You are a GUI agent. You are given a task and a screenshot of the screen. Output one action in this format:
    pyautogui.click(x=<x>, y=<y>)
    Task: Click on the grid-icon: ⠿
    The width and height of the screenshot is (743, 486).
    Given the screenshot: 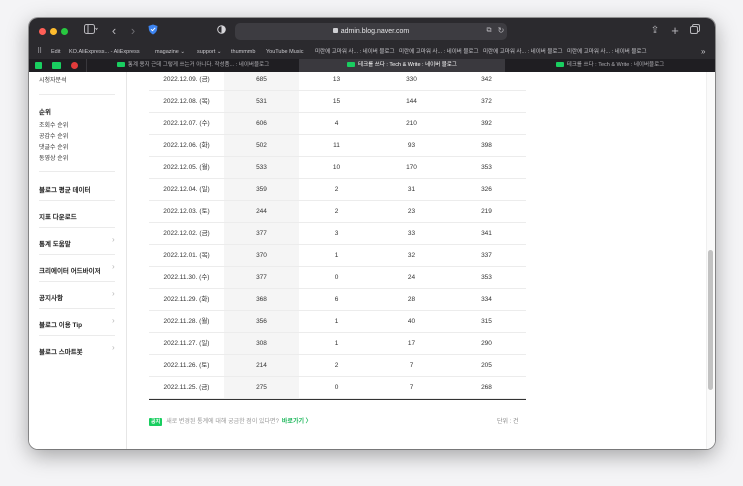 What is the action you would take?
    pyautogui.click(x=39, y=52)
    